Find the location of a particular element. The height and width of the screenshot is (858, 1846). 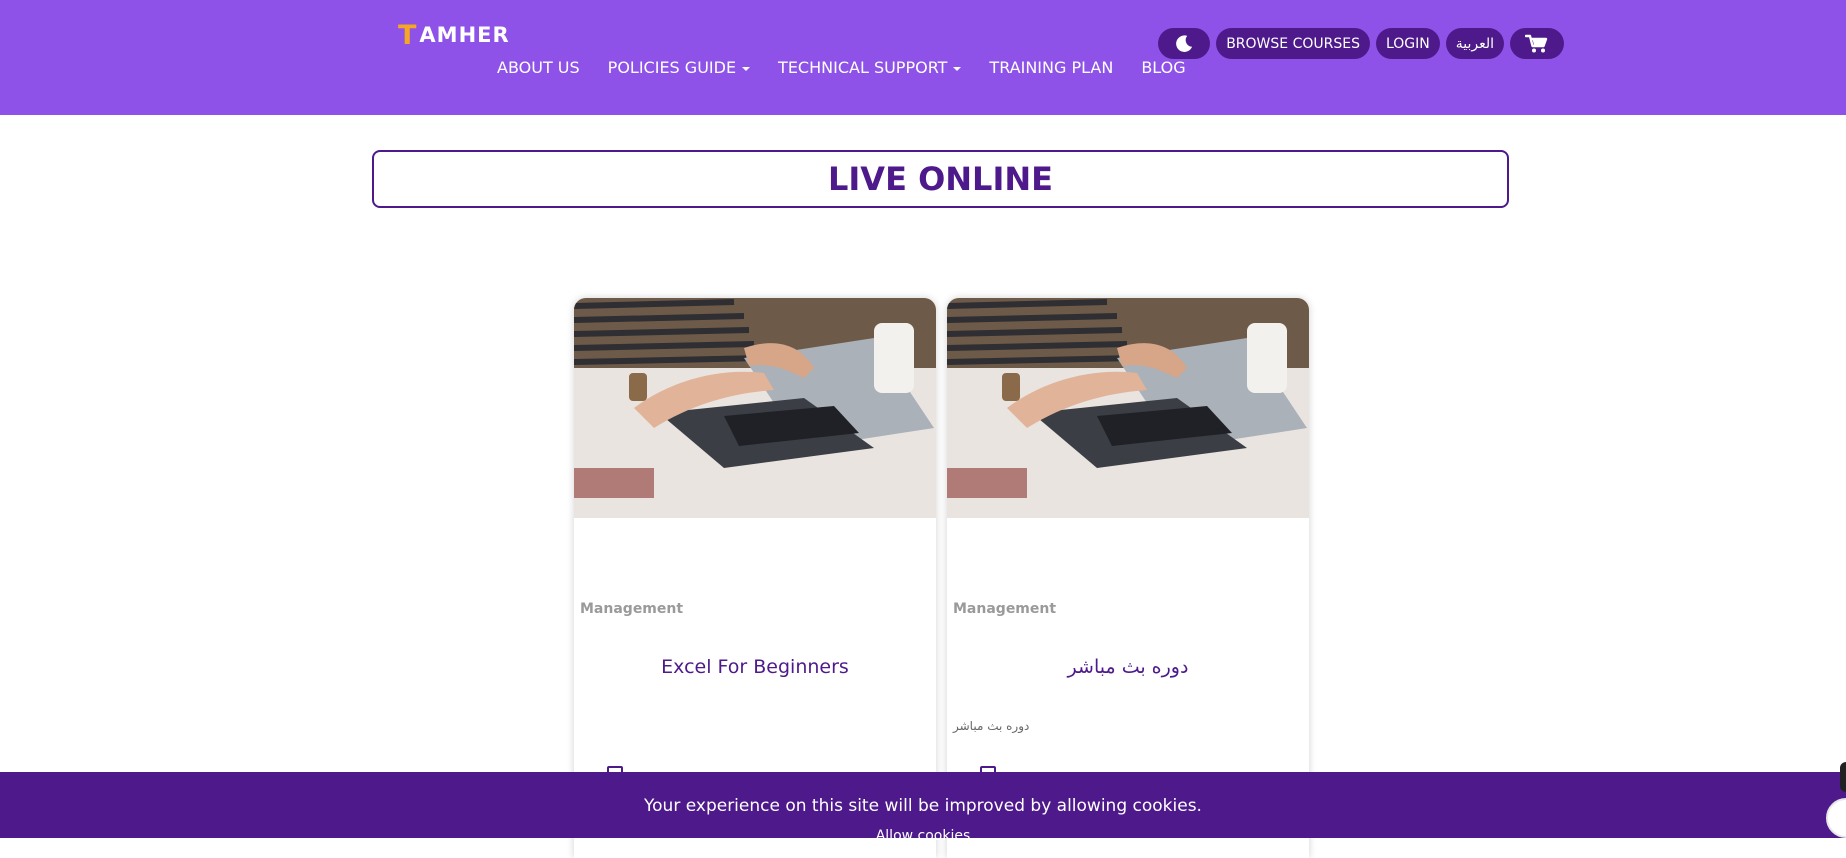

logo-text: AMHER is located at coordinates (464, 35).